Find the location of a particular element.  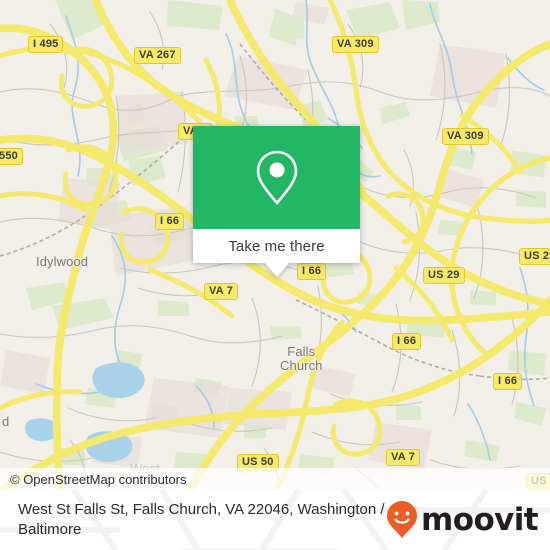

popup-header is located at coordinates (276, 177).